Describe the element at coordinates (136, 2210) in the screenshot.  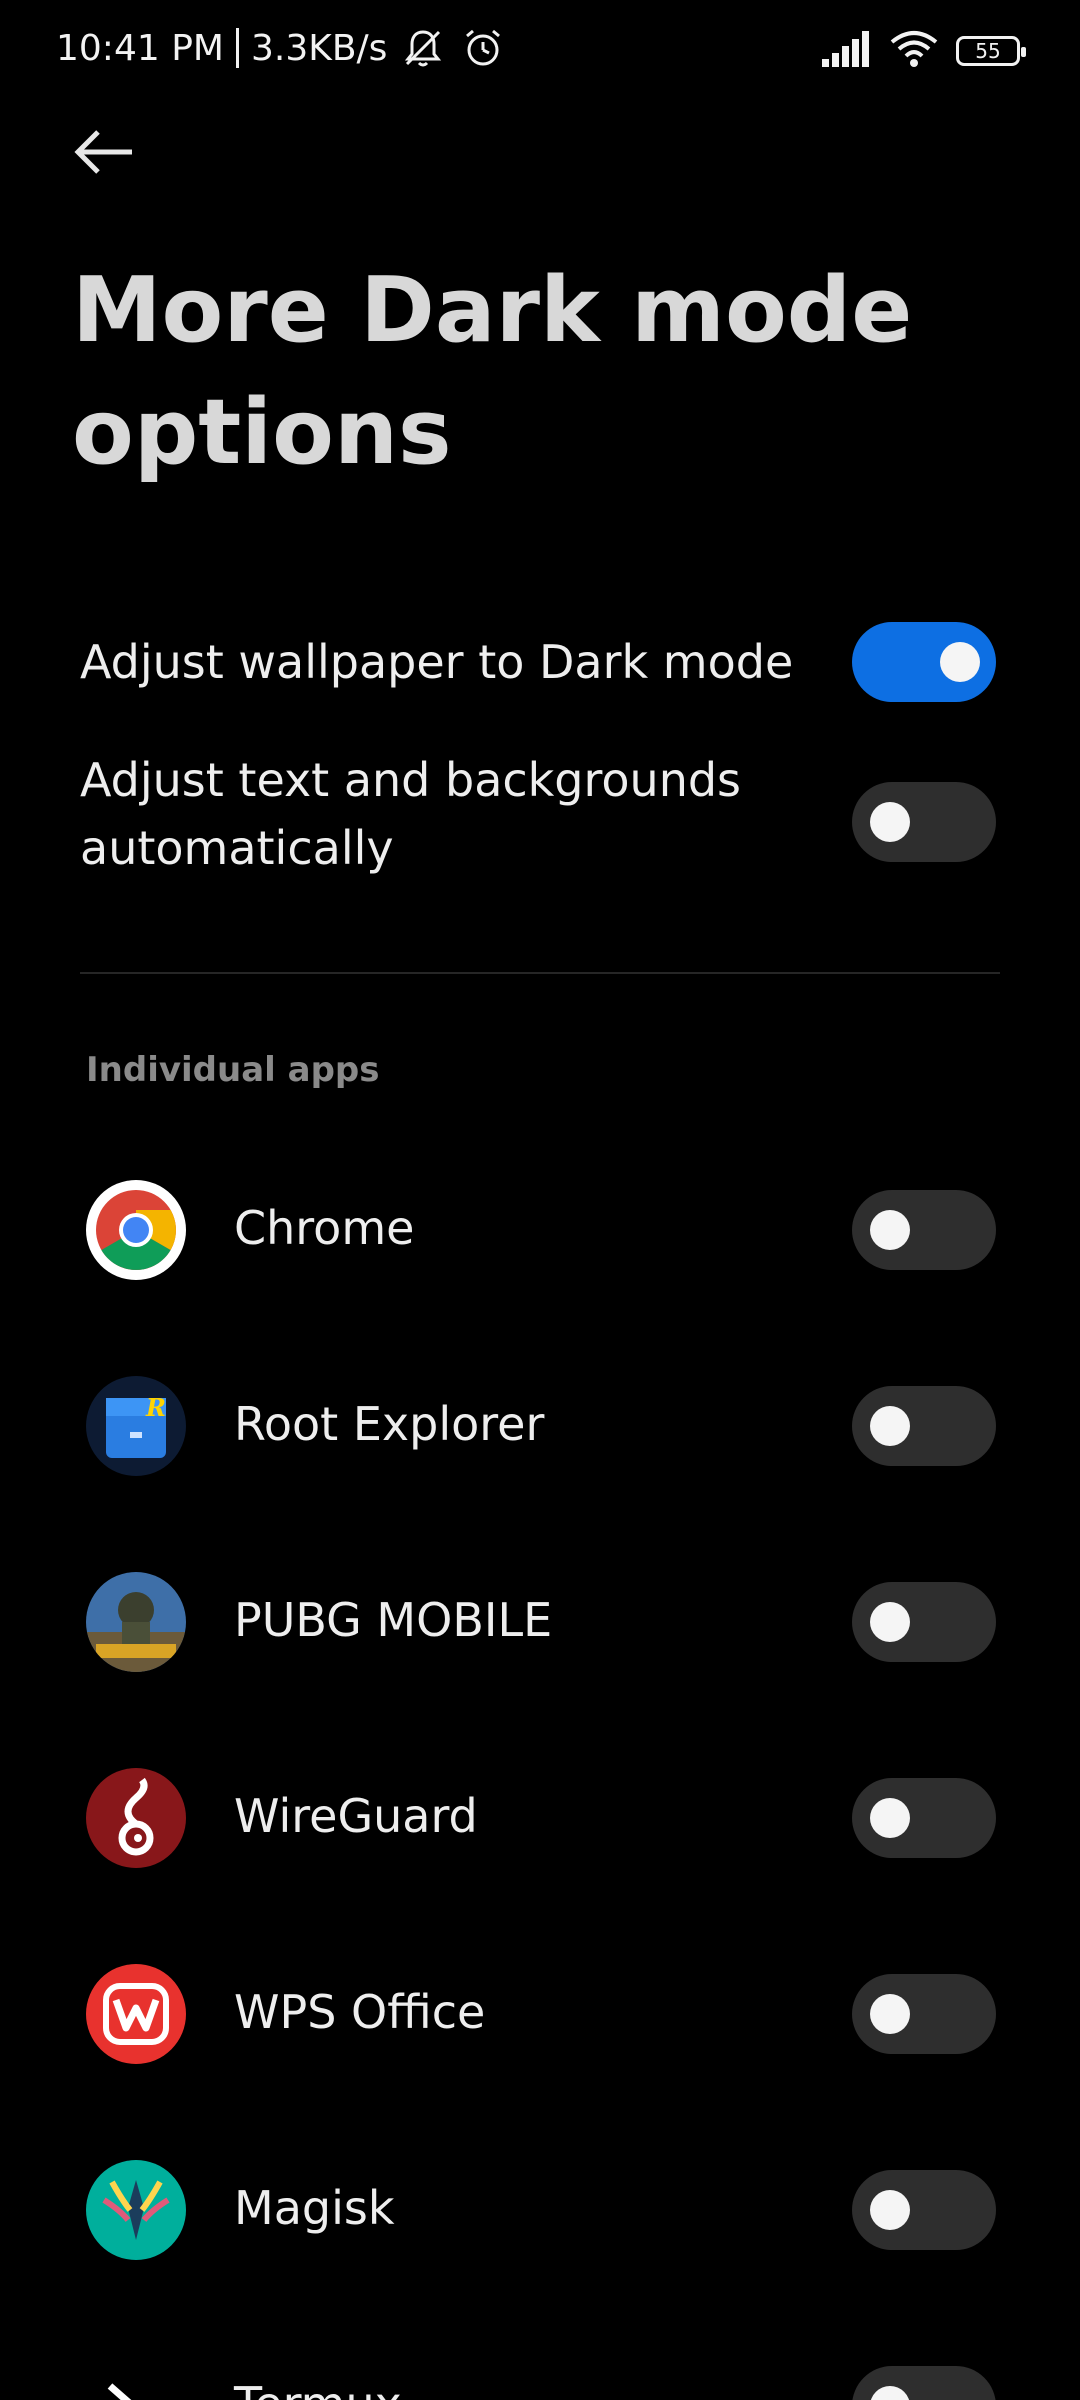
I see `magisk-icon` at that location.